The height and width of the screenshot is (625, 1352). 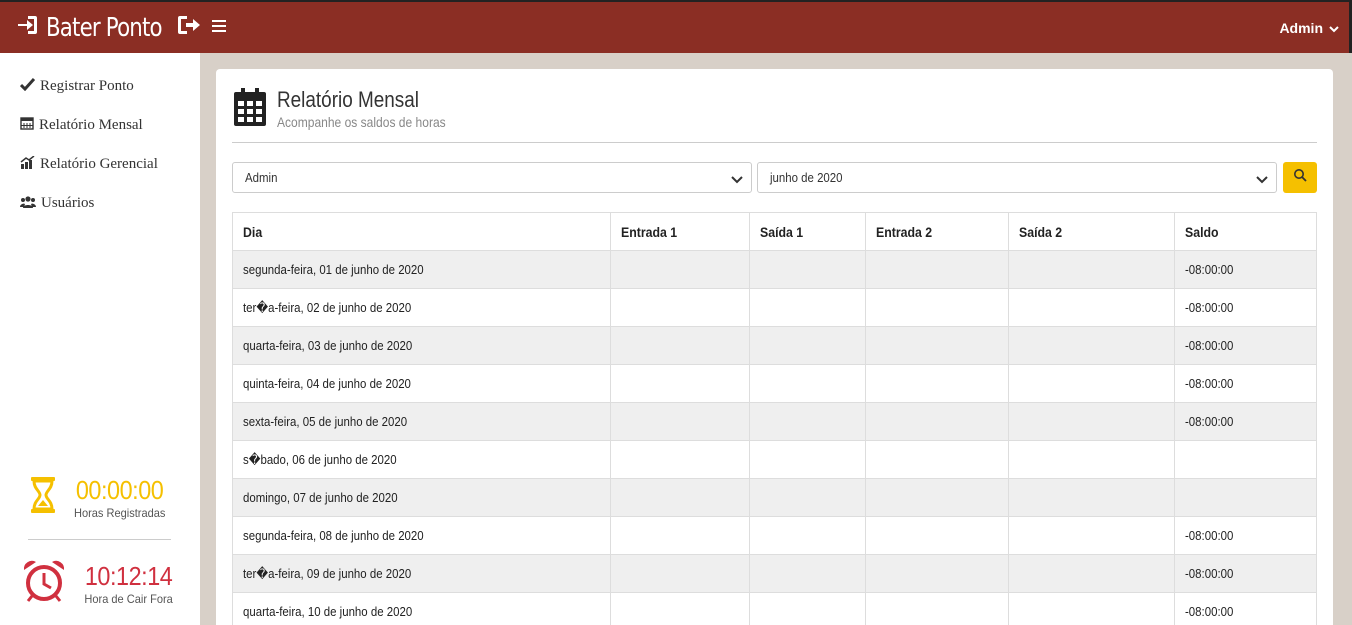 What do you see at coordinates (129, 576) in the screenshot?
I see `leave-time-value: 10:12:14` at bounding box center [129, 576].